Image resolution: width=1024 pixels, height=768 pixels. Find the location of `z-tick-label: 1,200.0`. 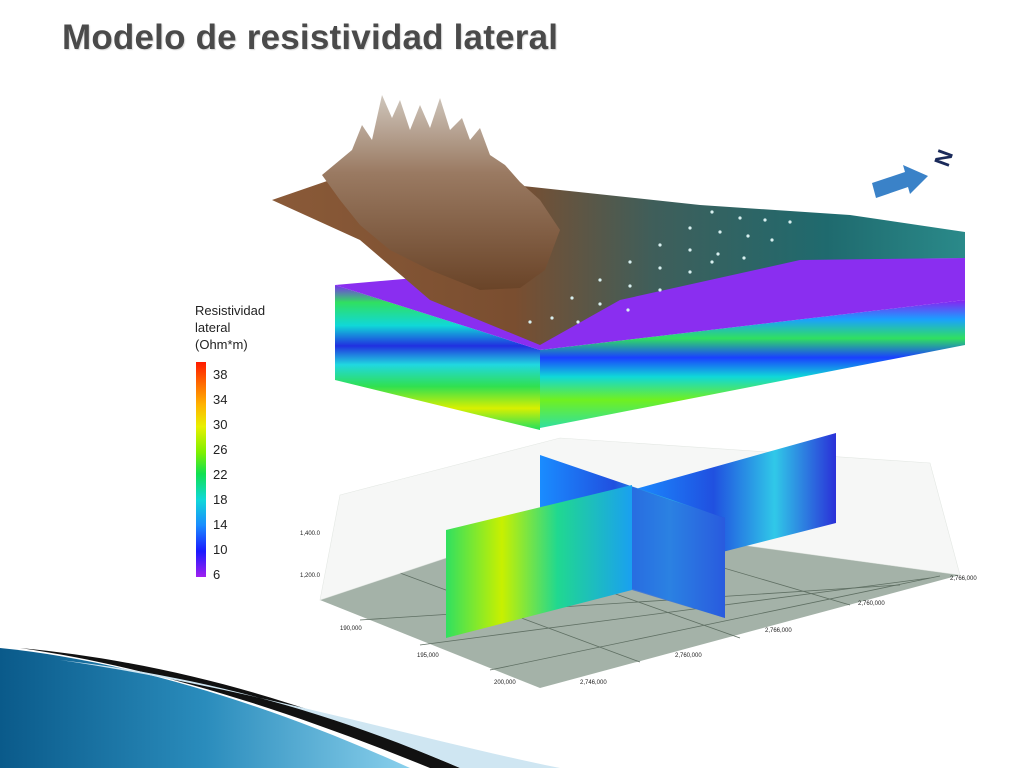

z-tick-label: 1,200.0 is located at coordinates (310, 576).